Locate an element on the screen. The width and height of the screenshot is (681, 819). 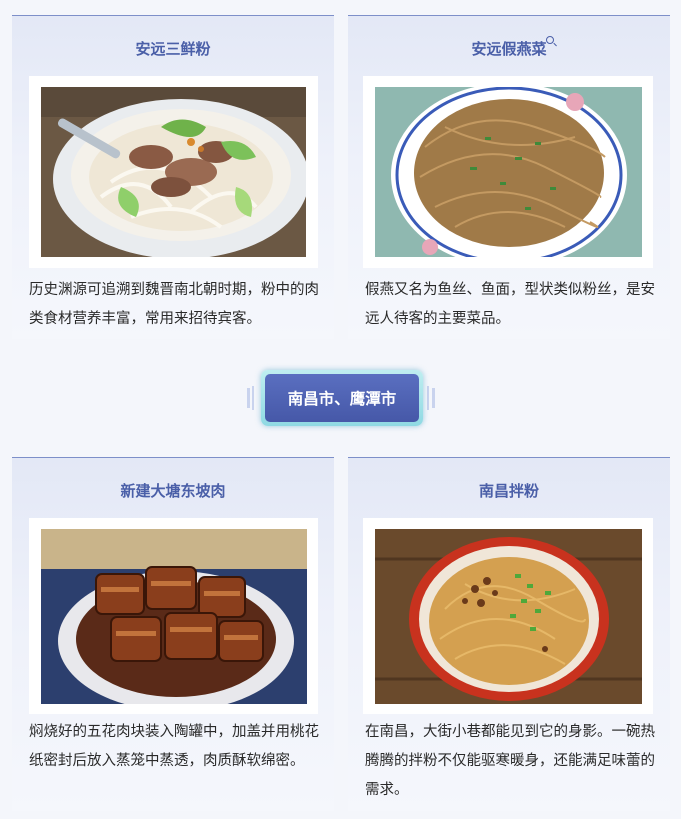
city-badge-label: 南昌市、鹰潭市 is located at coordinates (342, 398).